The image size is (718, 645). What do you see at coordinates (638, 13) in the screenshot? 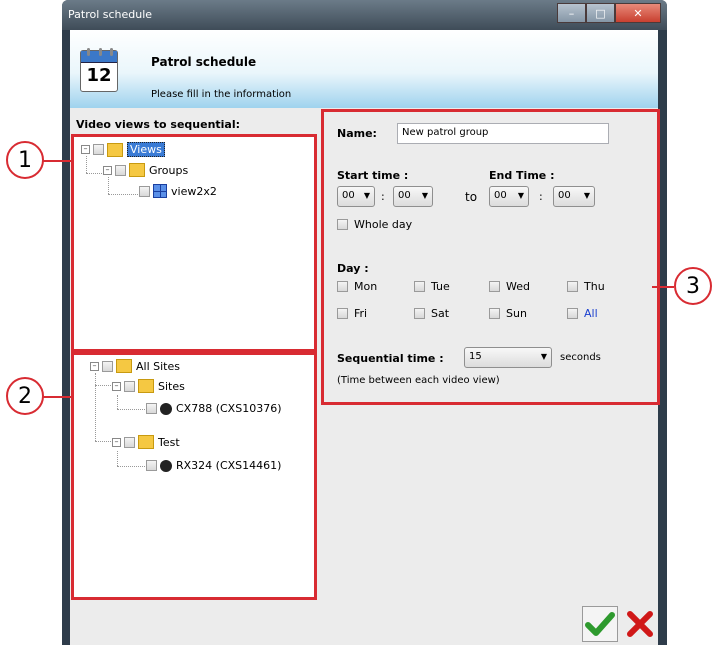
I see `close-button: ✕` at bounding box center [638, 13].